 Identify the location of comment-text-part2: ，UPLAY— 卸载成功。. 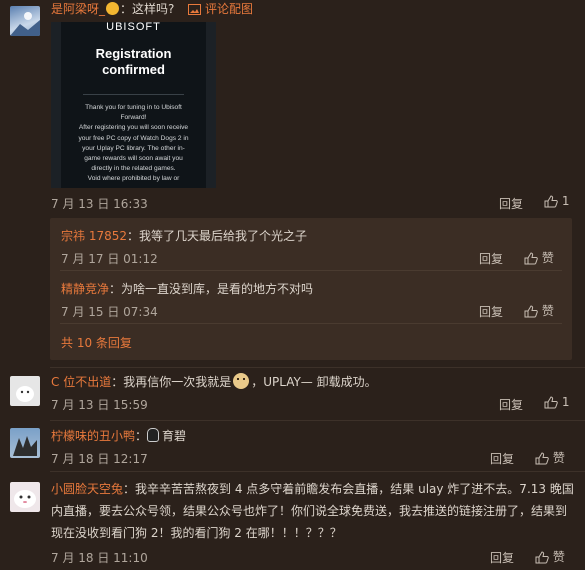
(314, 382).